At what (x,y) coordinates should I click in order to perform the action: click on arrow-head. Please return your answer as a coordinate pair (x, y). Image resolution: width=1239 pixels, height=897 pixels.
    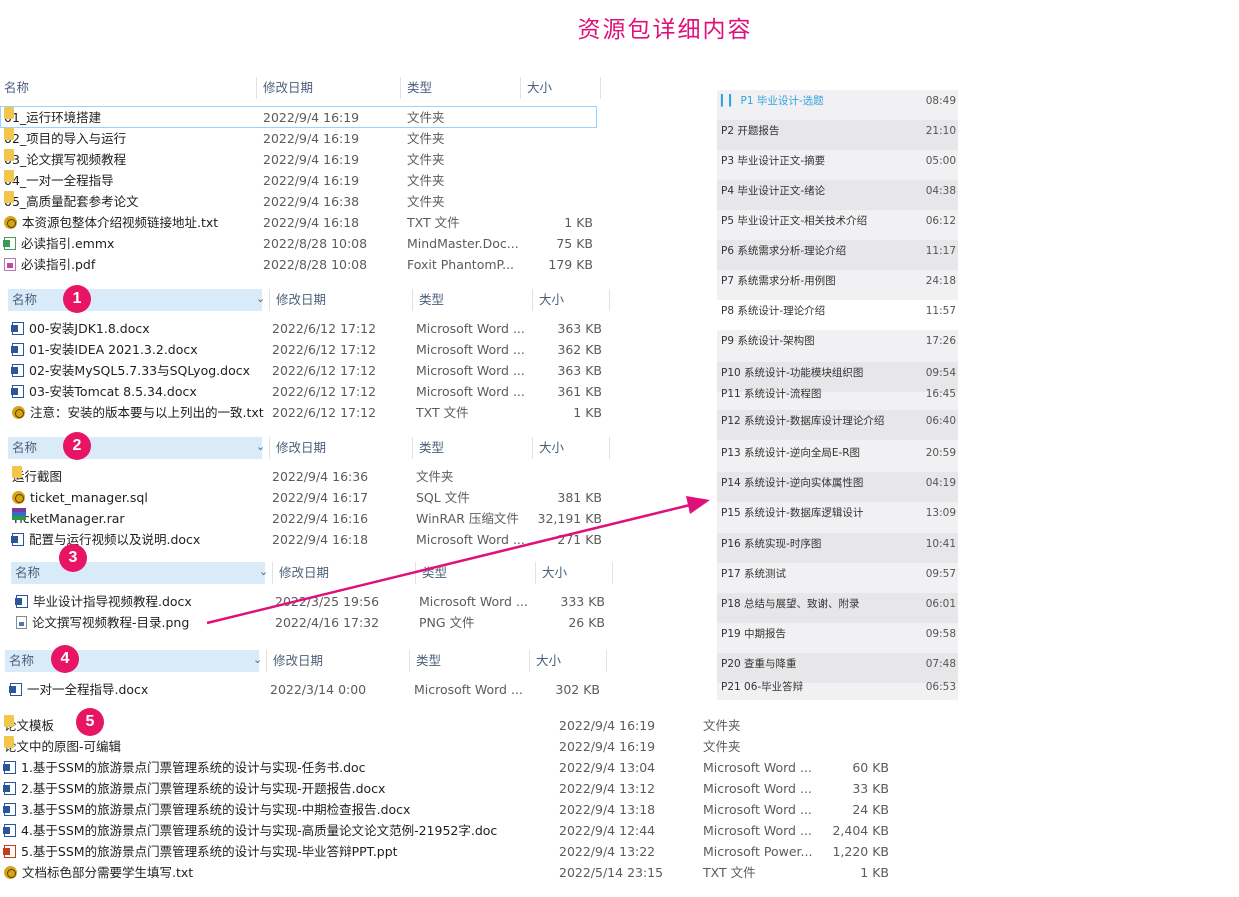
    Looking at the image, I should click on (698, 505).